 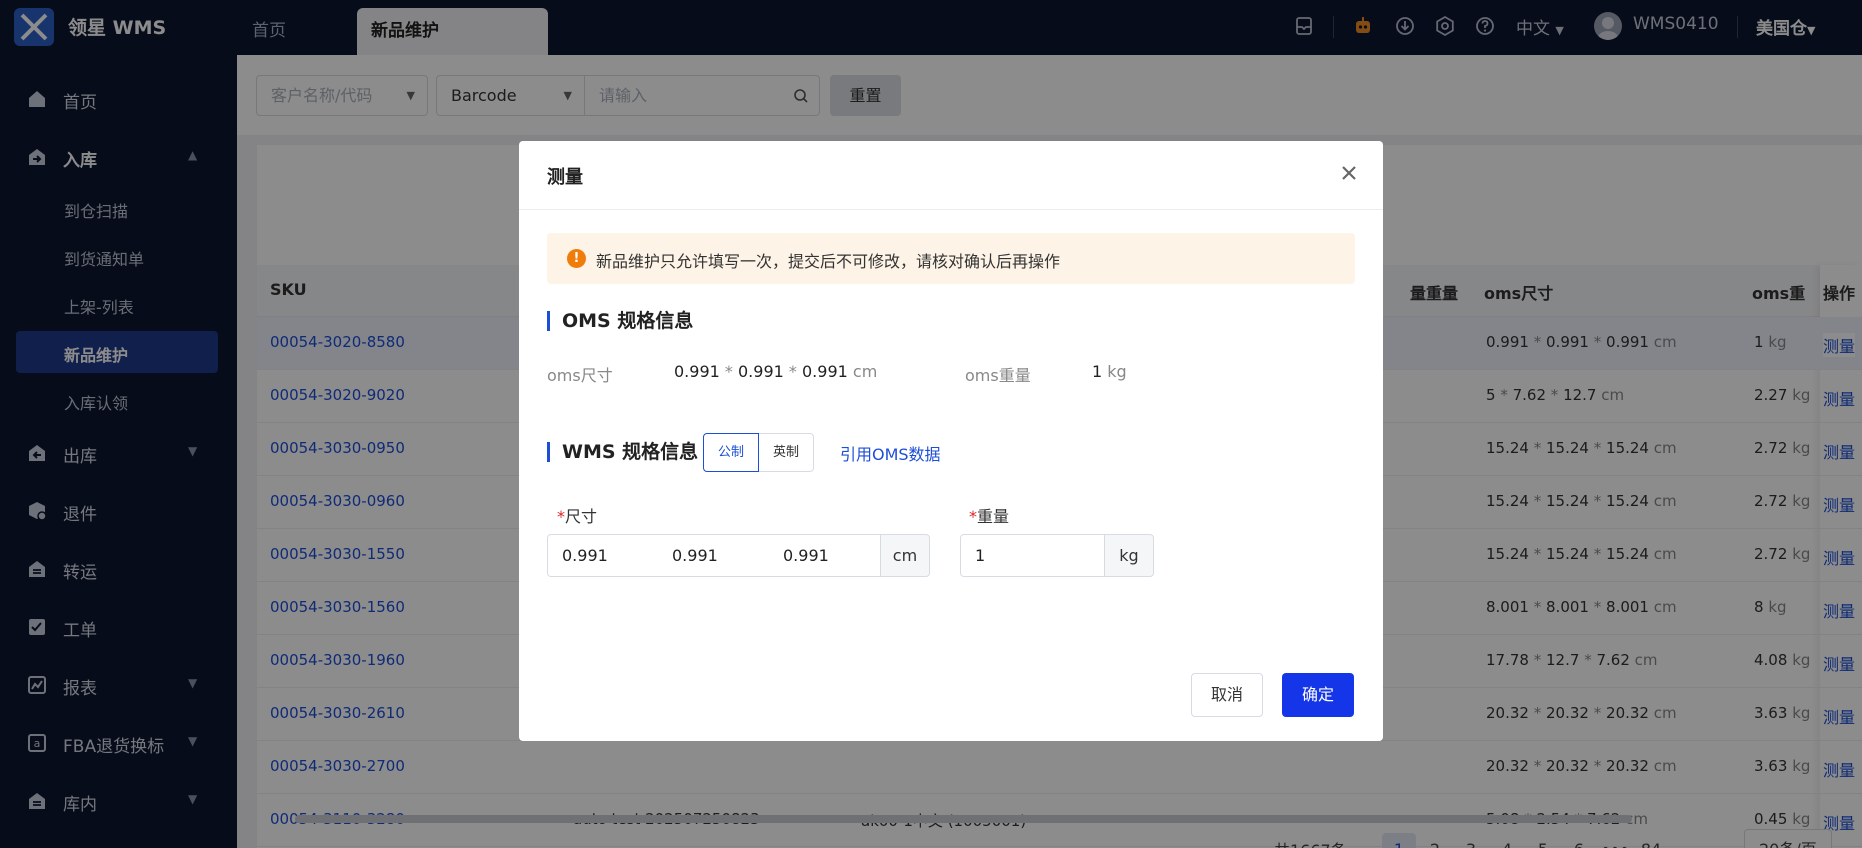 I want to click on metric-option: 公制, so click(x=731, y=452).